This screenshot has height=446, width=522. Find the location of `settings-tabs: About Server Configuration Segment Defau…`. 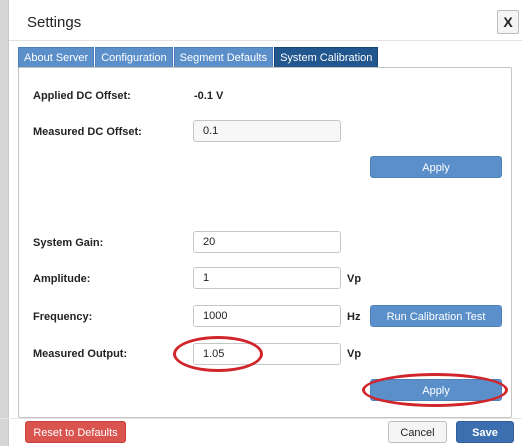

settings-tabs: About Server Configuration Segment Defau… is located at coordinates (198, 57).